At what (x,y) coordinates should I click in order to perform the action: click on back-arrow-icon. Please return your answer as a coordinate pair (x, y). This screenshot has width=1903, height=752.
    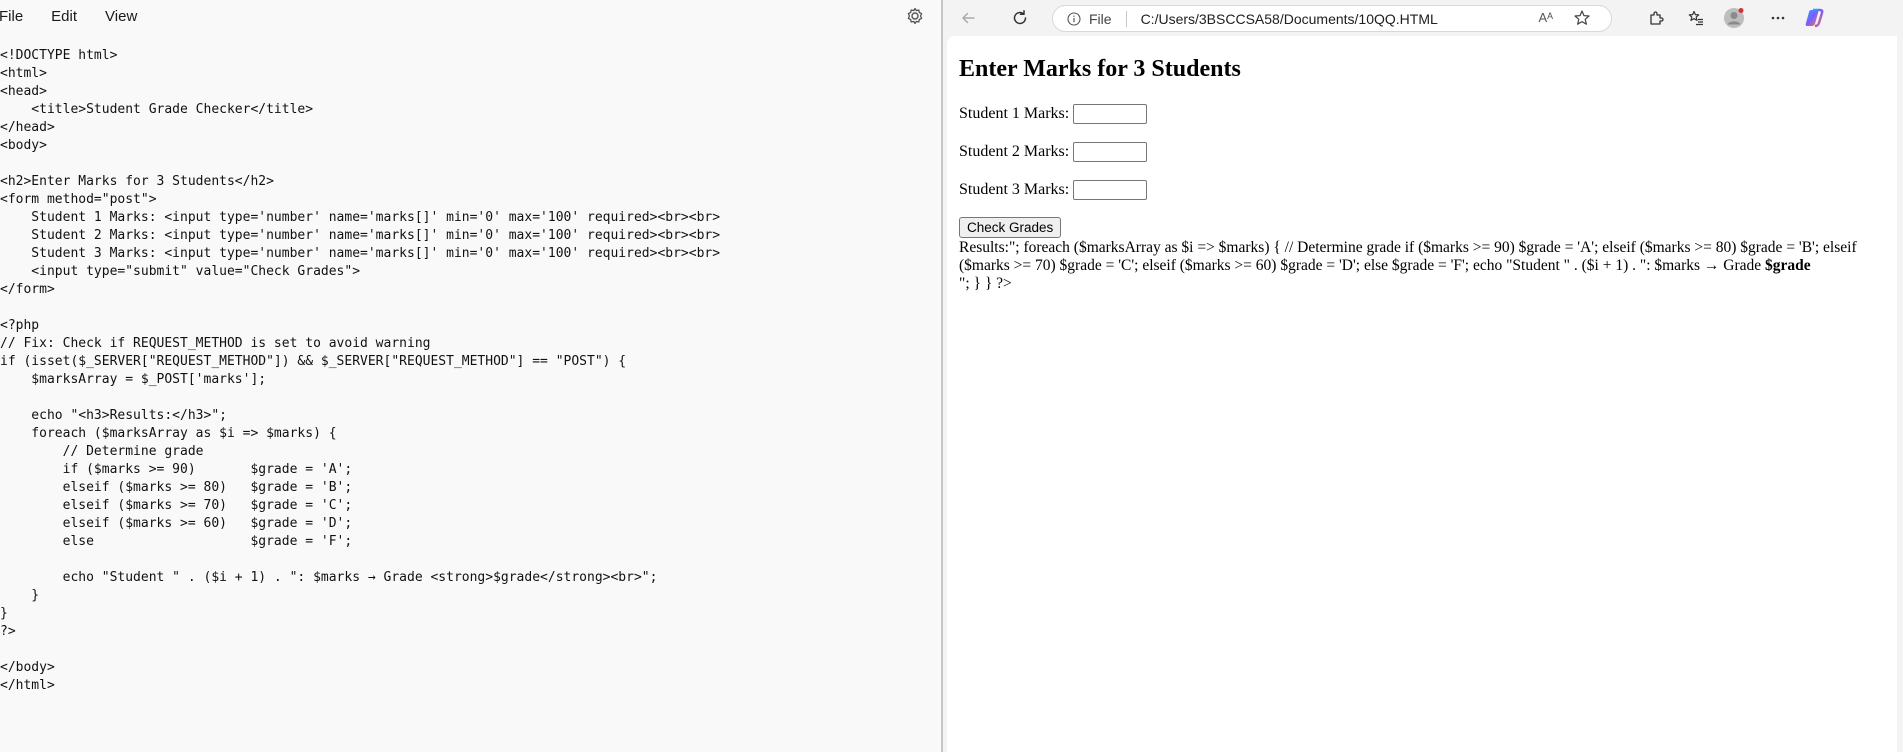
    Looking at the image, I should click on (968, 18).